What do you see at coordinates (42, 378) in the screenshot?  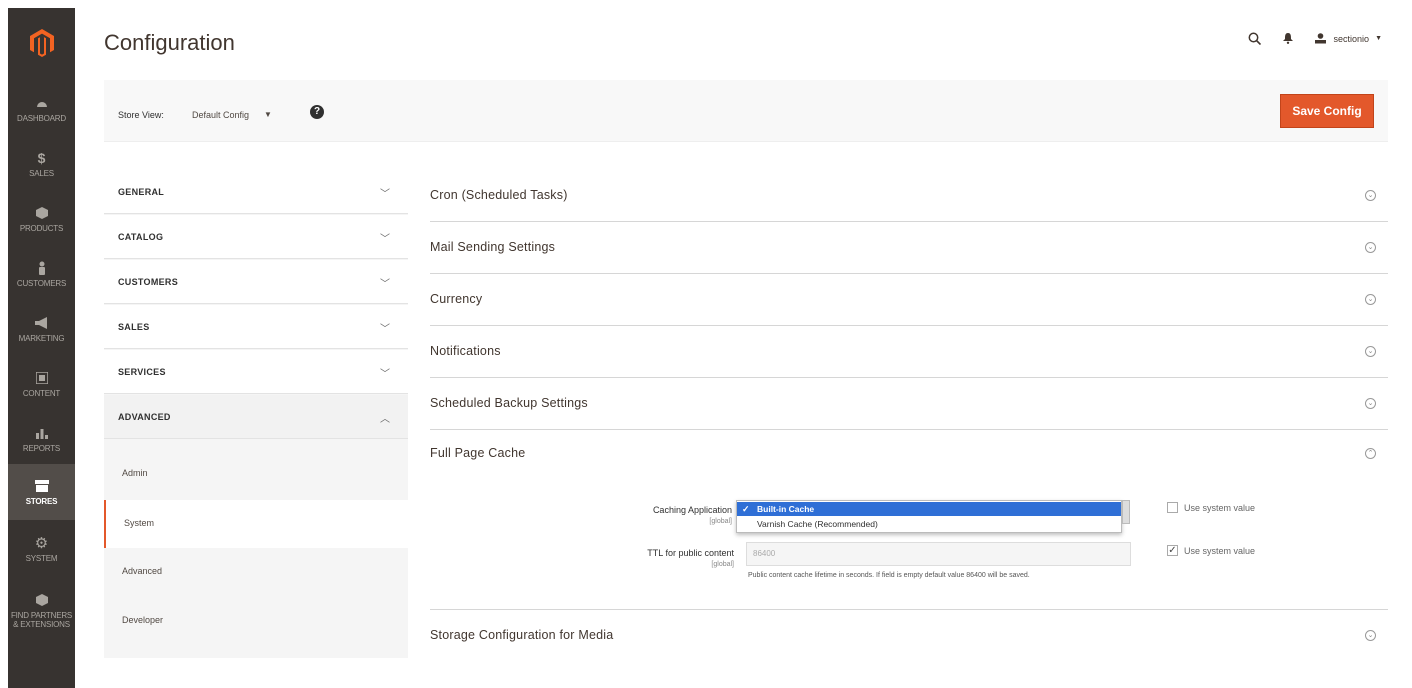 I see `content-icon` at bounding box center [42, 378].